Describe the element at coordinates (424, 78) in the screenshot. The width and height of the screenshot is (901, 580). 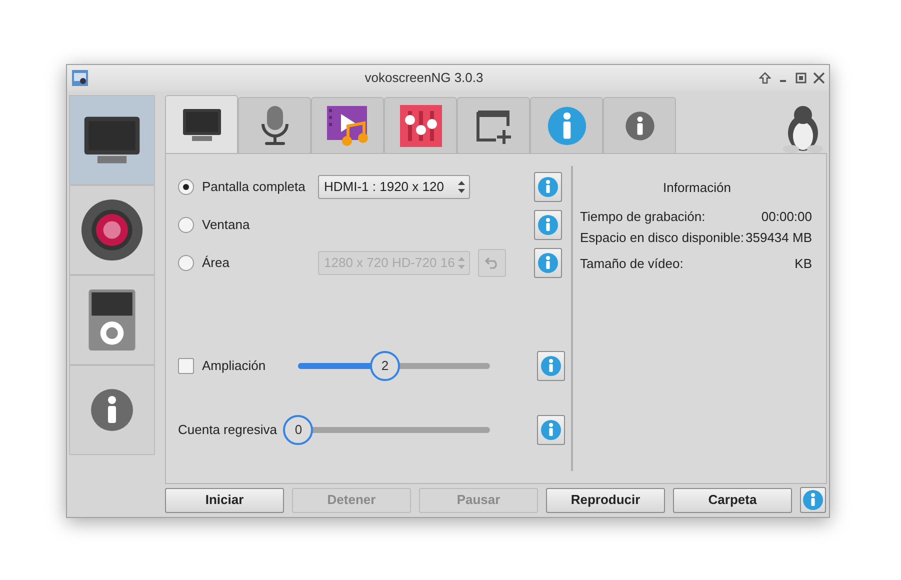
I see `window-title: vokoscreenNG 3.0.3` at that location.